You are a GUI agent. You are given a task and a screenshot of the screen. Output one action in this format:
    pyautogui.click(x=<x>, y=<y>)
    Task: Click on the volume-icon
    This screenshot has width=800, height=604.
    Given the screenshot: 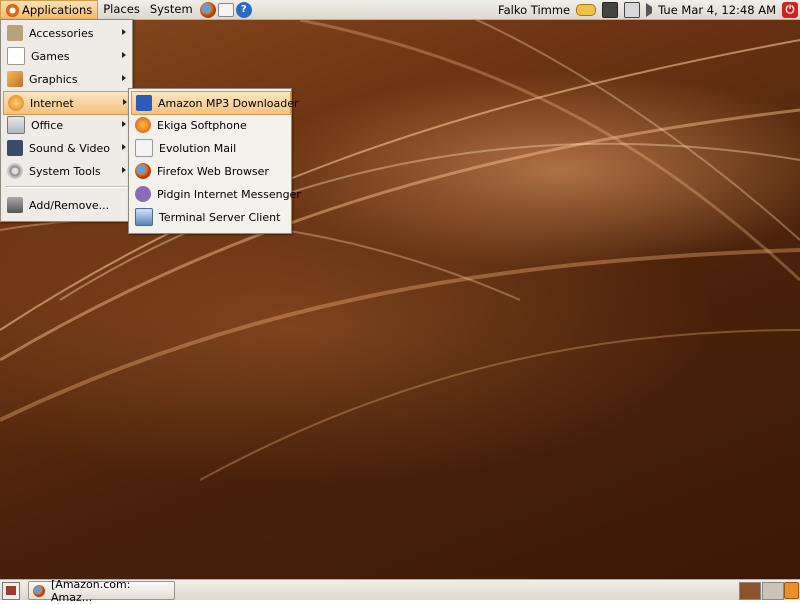 What is the action you would take?
    pyautogui.click(x=649, y=9)
    